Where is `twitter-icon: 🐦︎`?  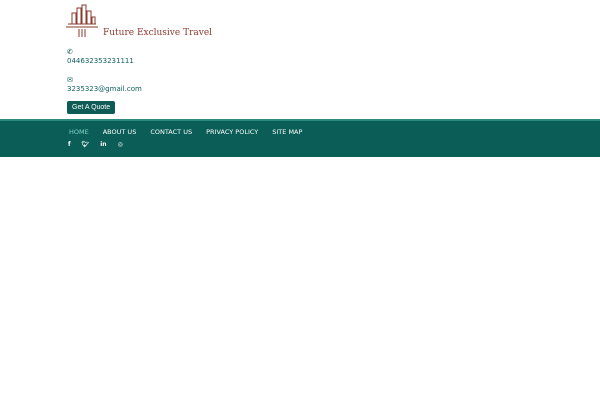
twitter-icon: 🐦︎ is located at coordinates (86, 144).